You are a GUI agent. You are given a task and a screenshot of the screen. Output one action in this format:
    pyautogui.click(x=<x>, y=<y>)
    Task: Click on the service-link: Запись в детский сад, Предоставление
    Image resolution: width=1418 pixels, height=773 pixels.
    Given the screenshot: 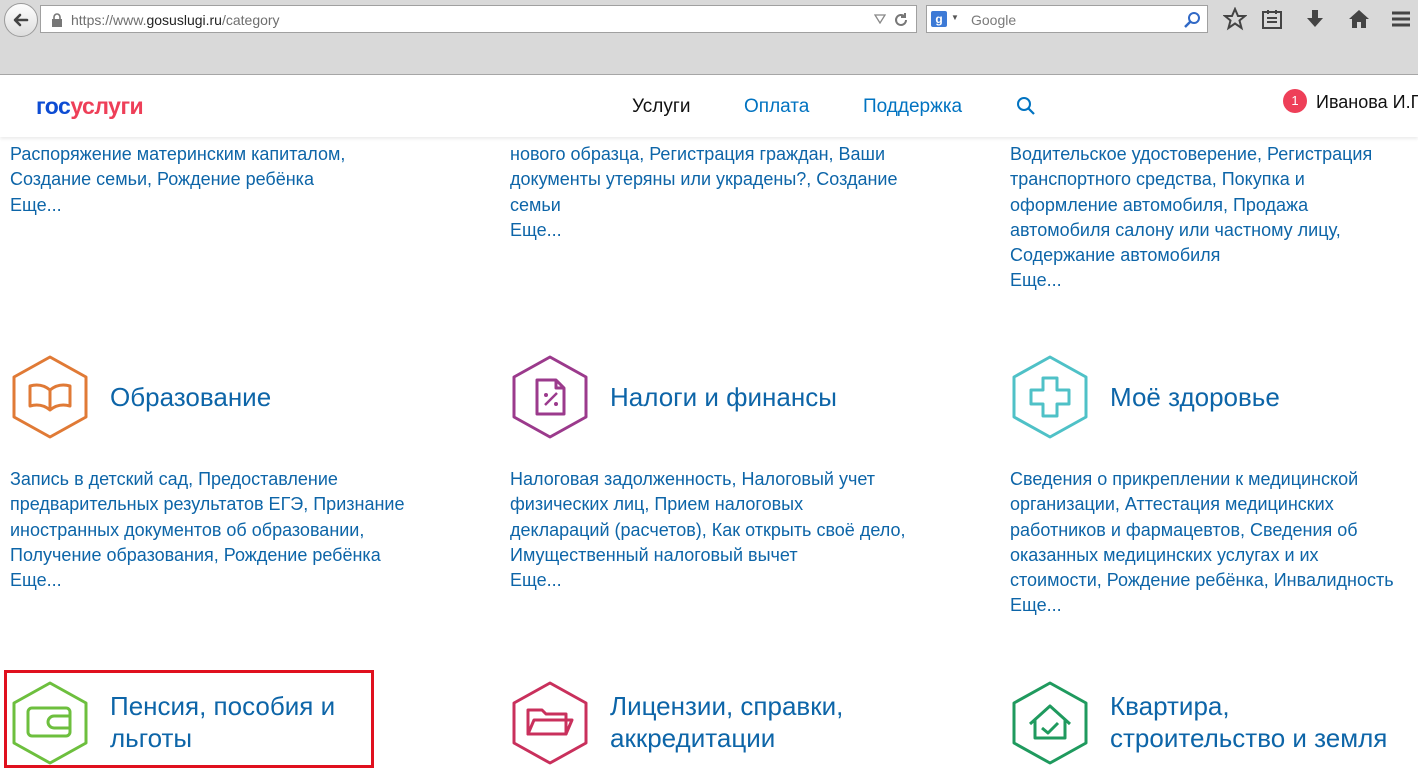 What is the action you would take?
    pyautogui.click(x=207, y=479)
    